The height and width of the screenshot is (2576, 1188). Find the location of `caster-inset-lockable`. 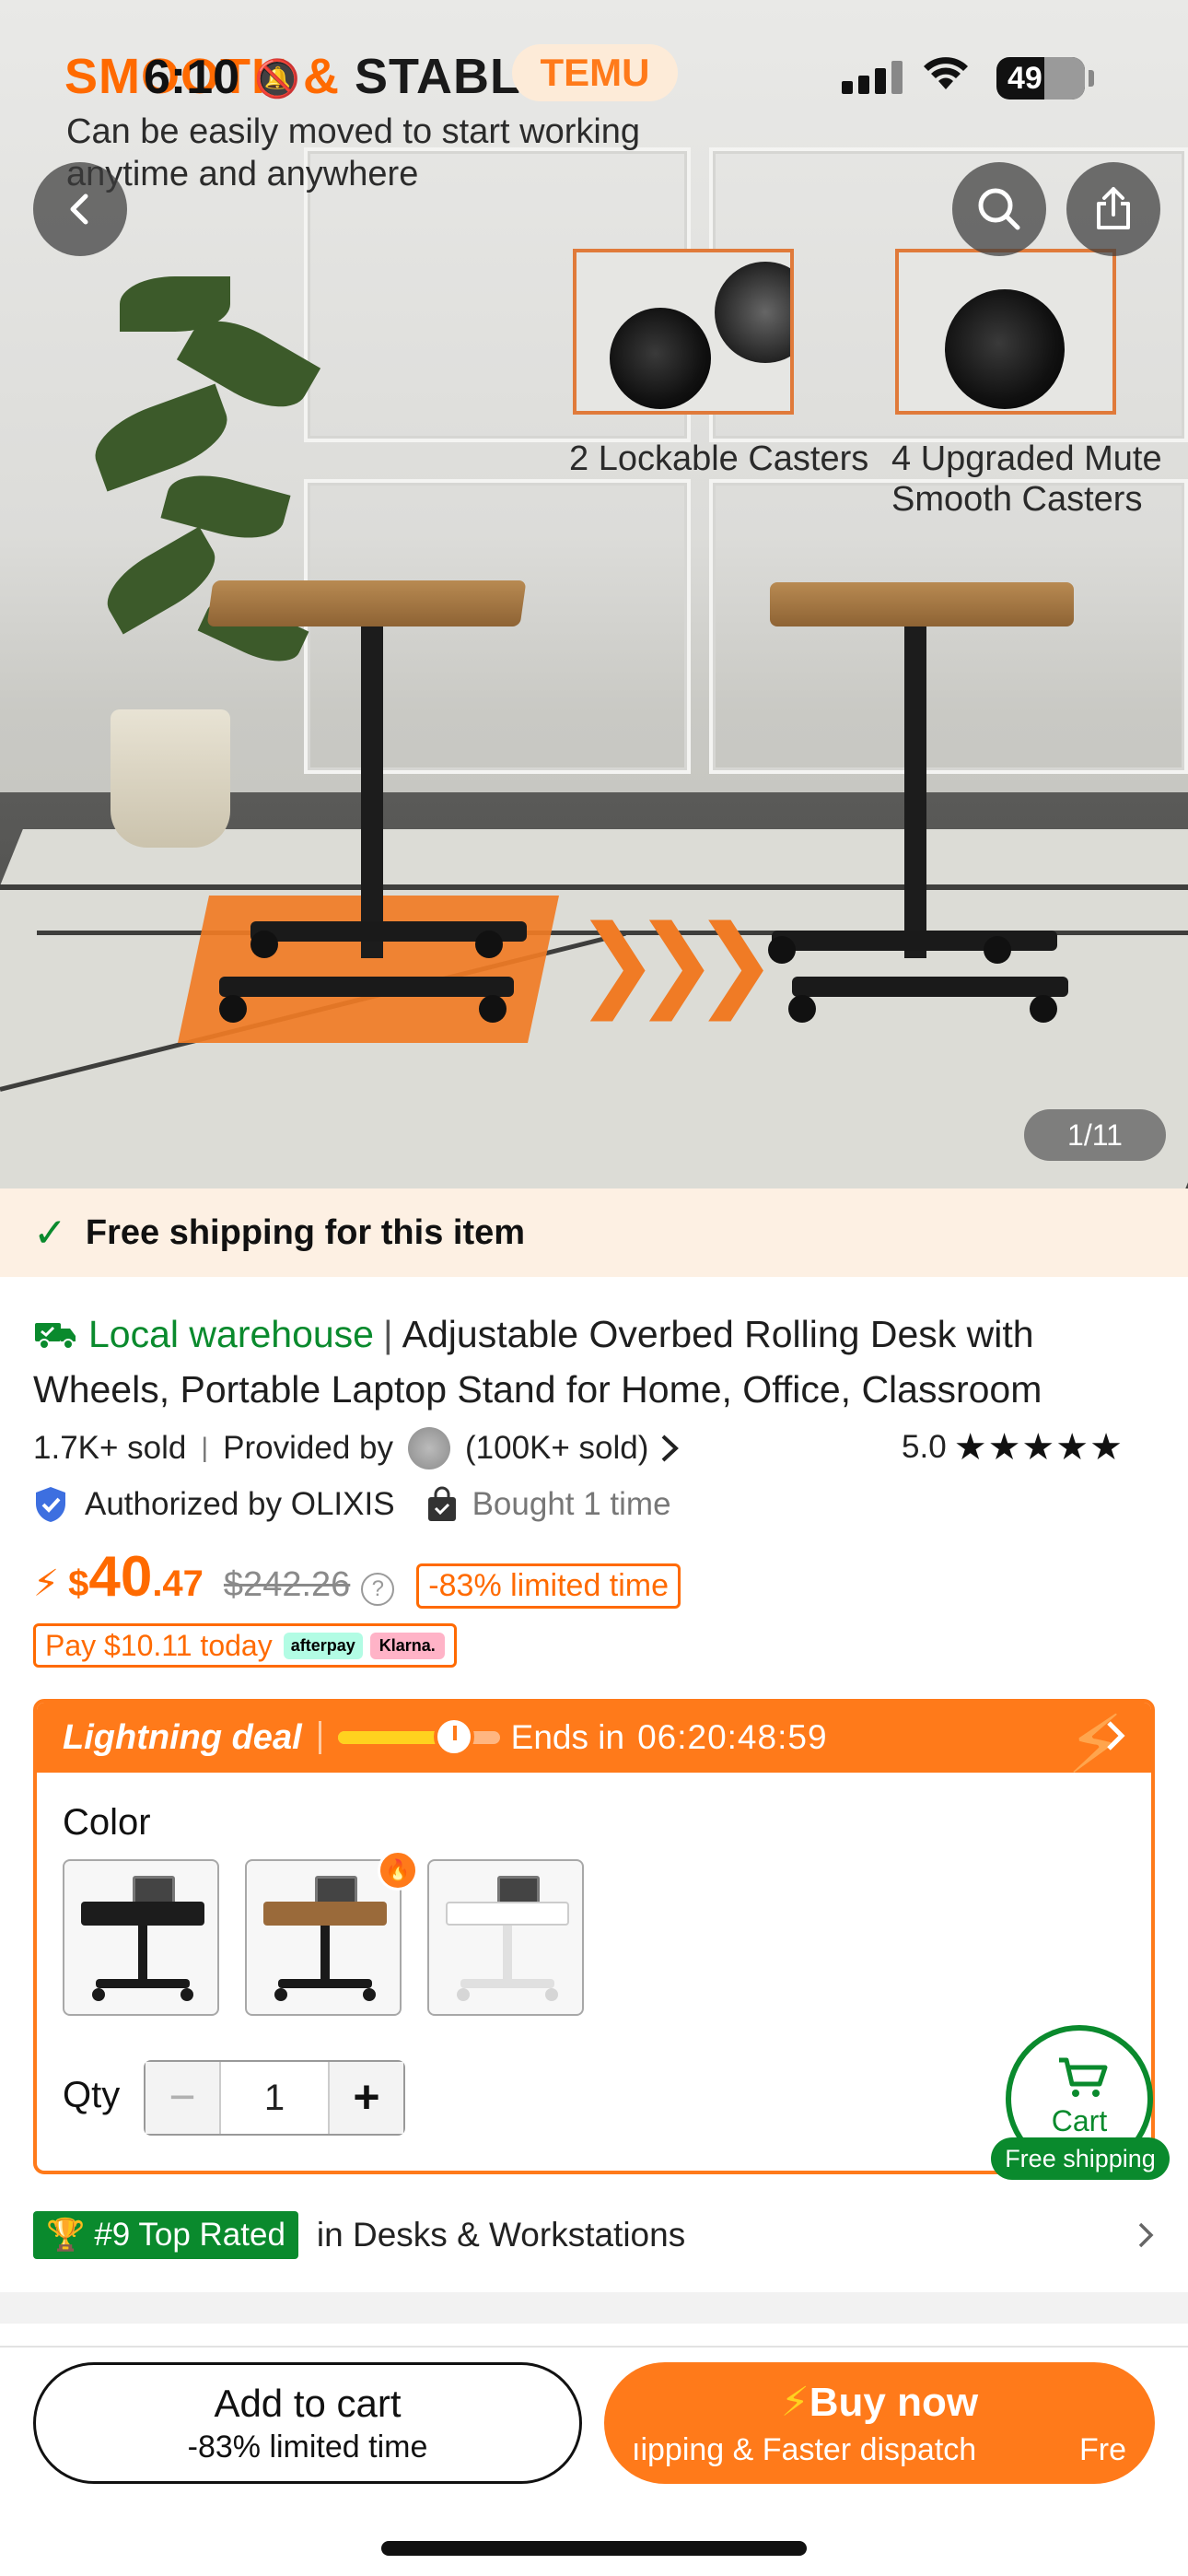

caster-inset-lockable is located at coordinates (683, 332).